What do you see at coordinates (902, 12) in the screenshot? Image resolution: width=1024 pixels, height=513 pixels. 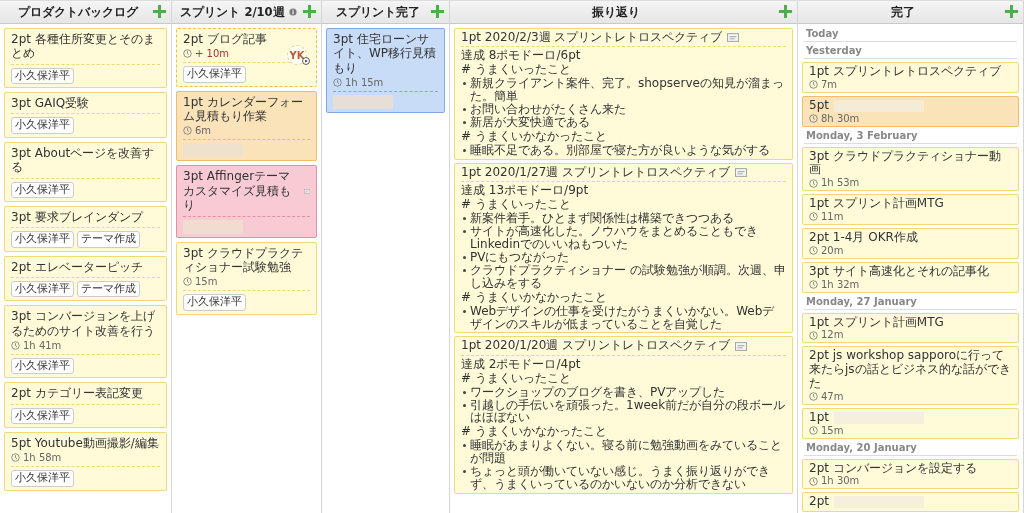 I see `column-title: 完了` at bounding box center [902, 12].